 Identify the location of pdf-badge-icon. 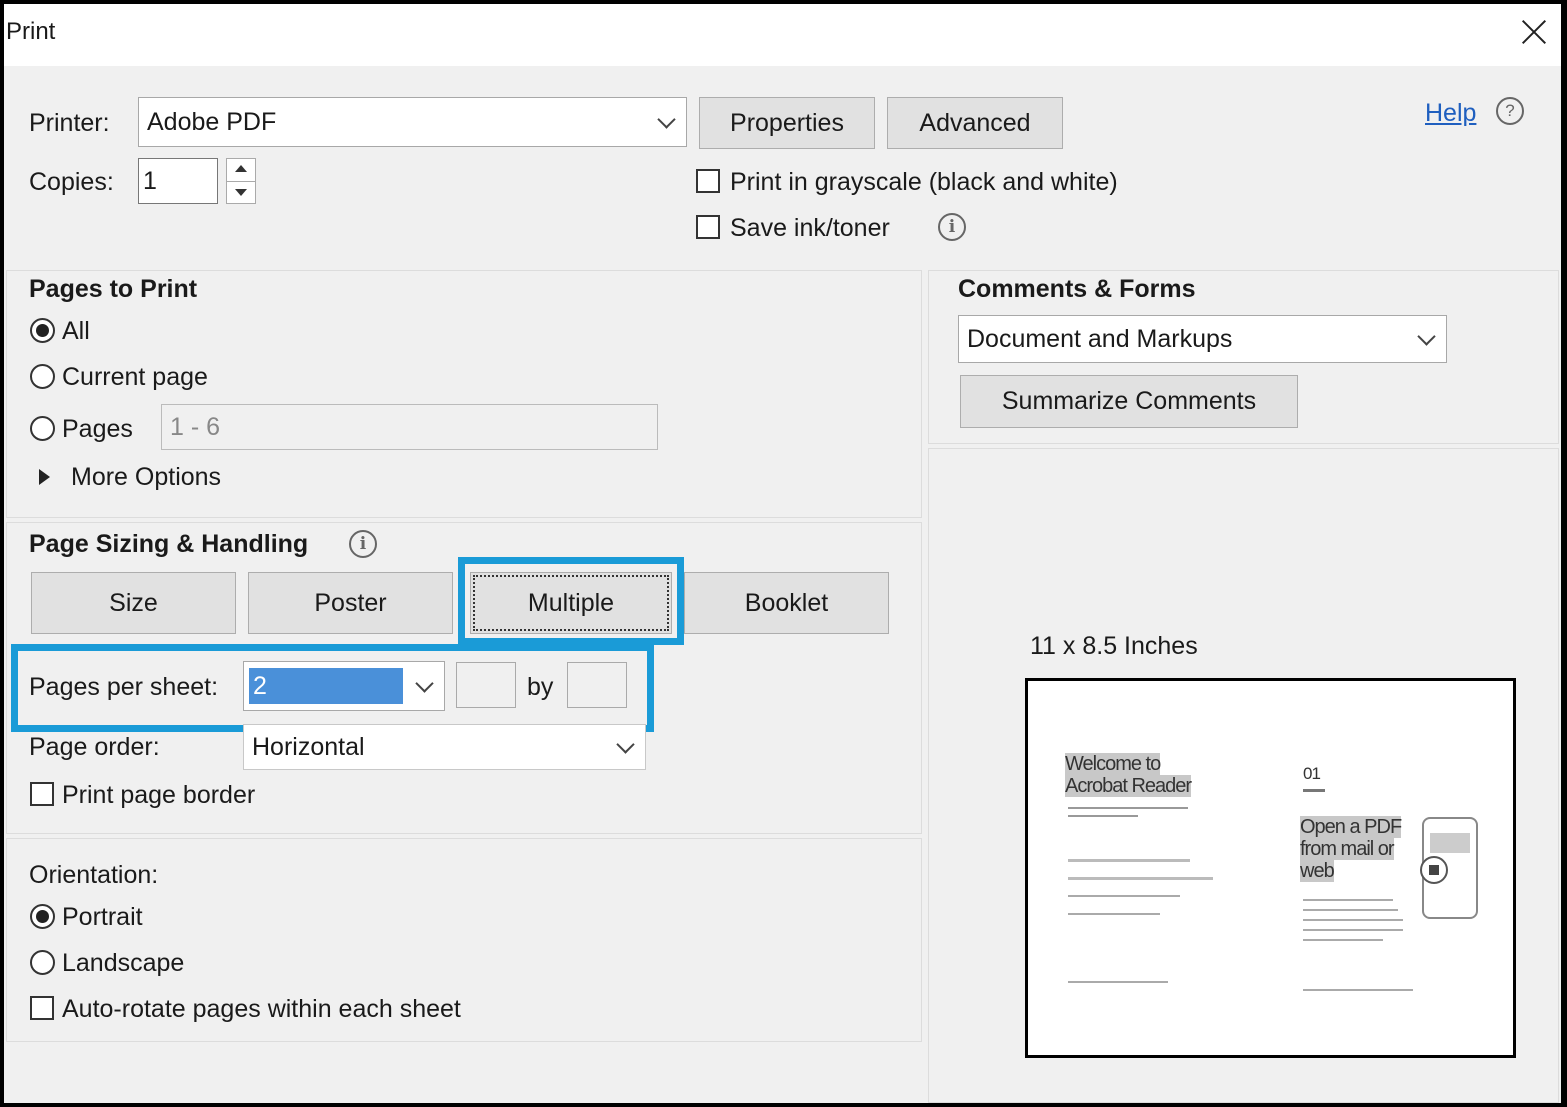
(1434, 870).